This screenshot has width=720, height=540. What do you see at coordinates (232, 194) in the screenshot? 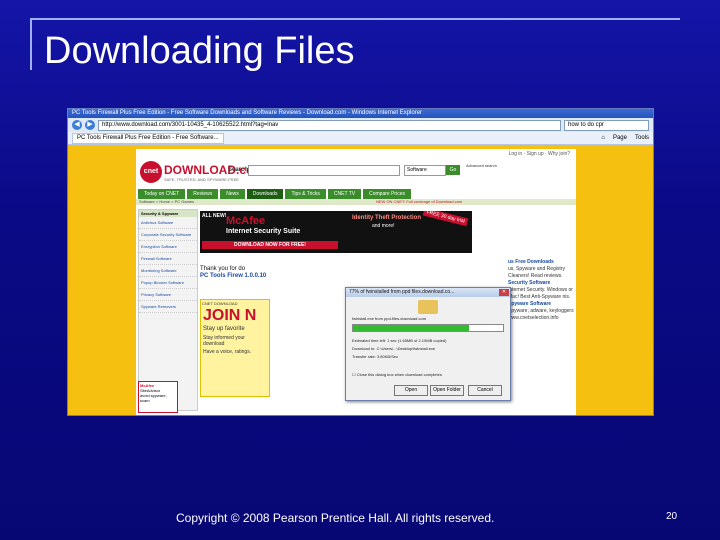
I see `nav-tab-news: News` at bounding box center [232, 194].